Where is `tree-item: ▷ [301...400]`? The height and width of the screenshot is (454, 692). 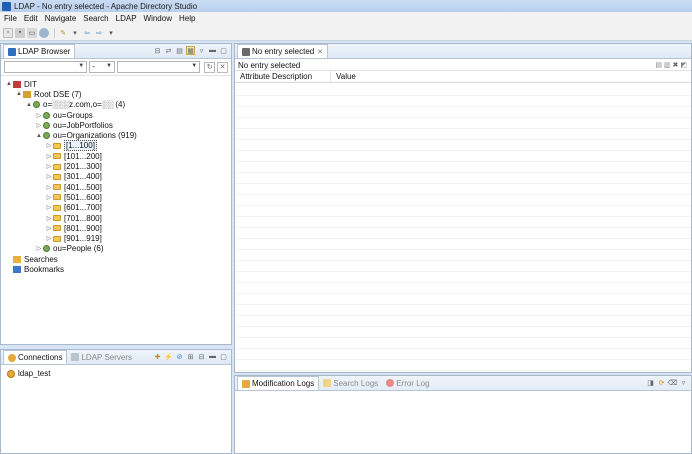
tree-item: ▷ [301...400] is located at coordinates (118, 177).